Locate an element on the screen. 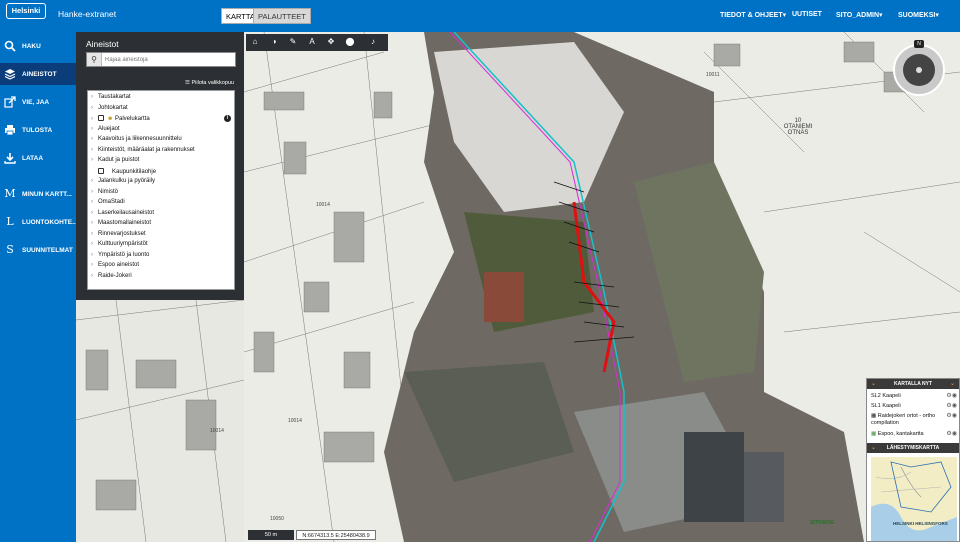 This screenshot has height=542, width=960. download-icon is located at coordinates (10, 158).